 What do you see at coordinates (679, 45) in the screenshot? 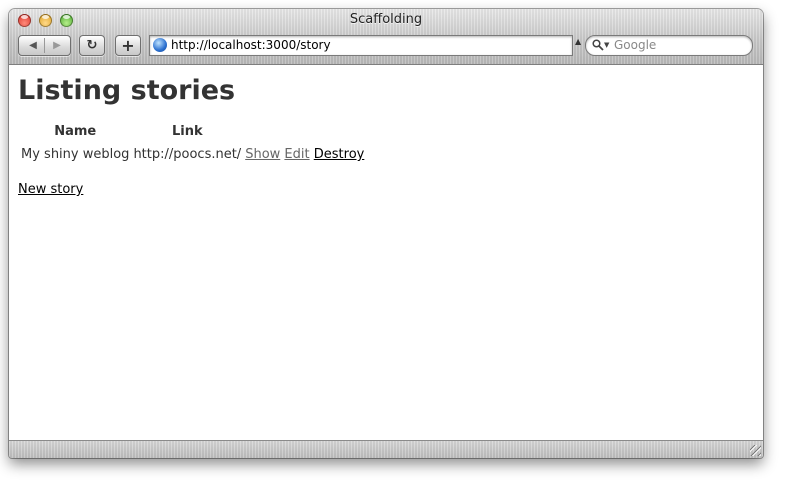
I see `search-input` at bounding box center [679, 45].